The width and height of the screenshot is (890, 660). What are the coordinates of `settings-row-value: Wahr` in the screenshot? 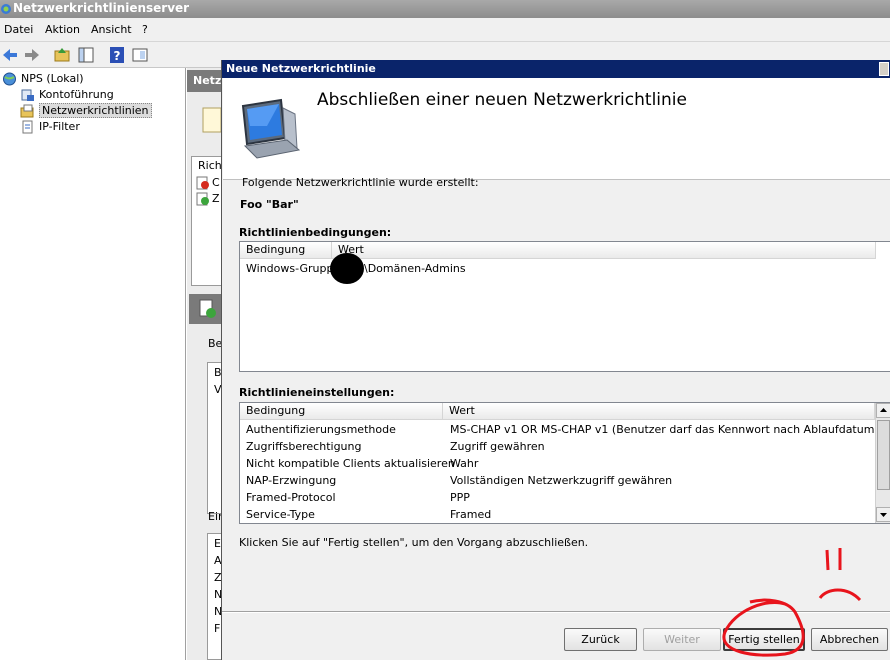 It's located at (464, 463).